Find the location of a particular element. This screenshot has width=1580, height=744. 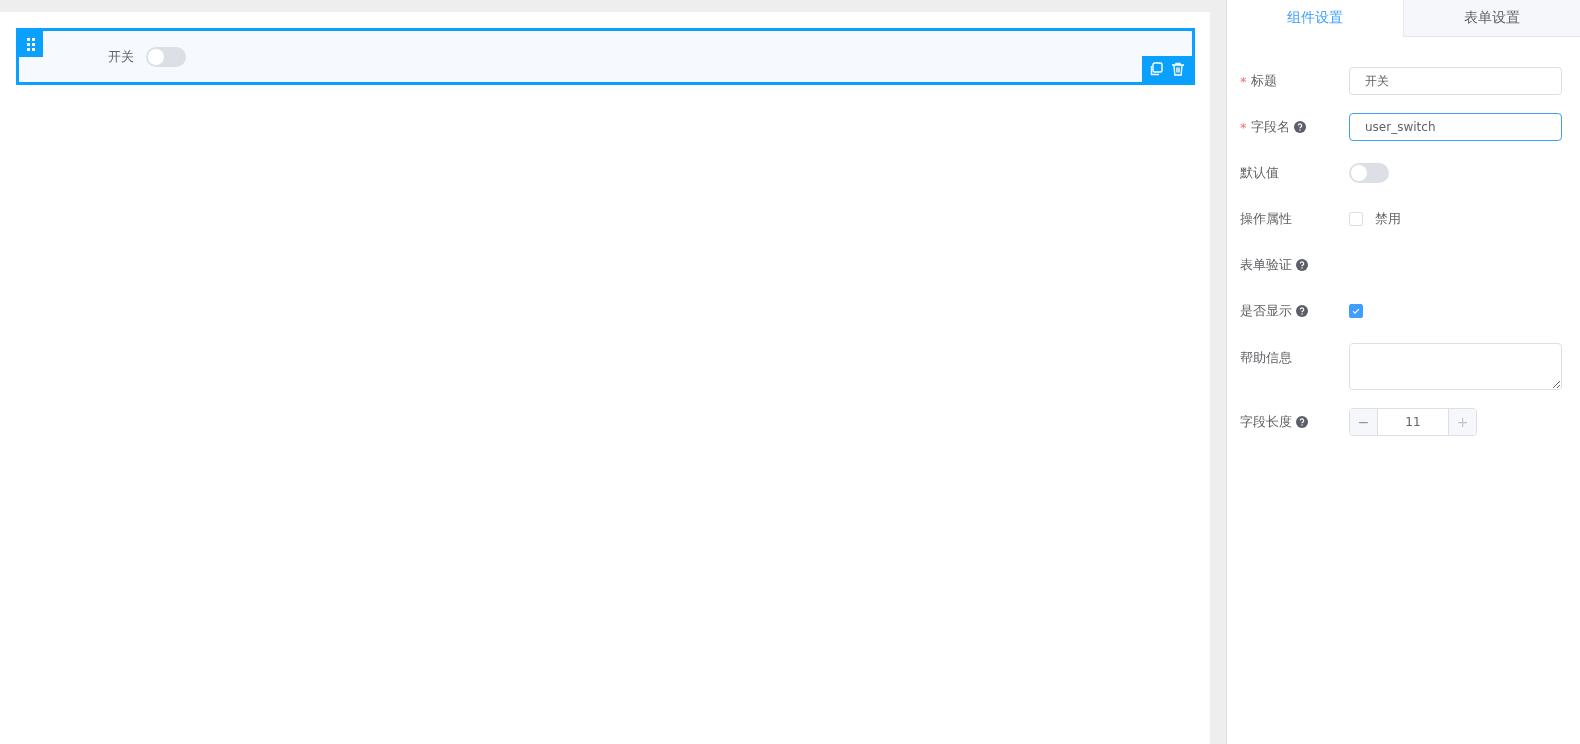

field-label: 操作属性 is located at coordinates (1266, 219).